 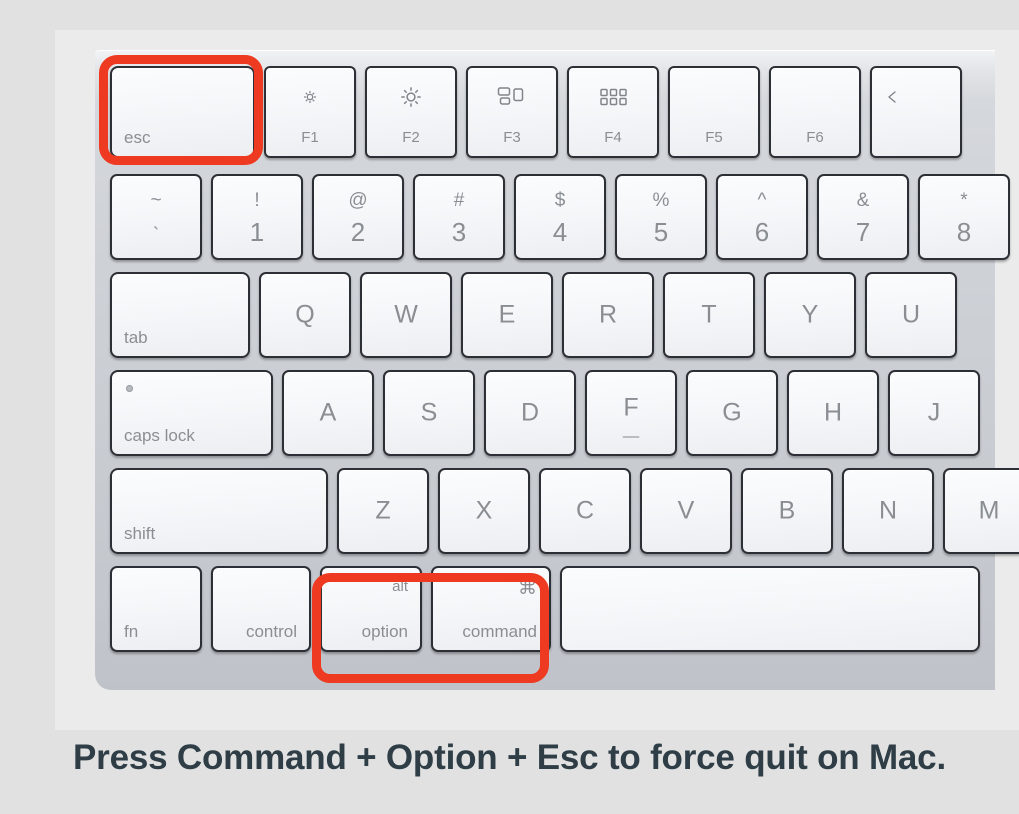 I want to click on key-2: @ 2, so click(x=358, y=217).